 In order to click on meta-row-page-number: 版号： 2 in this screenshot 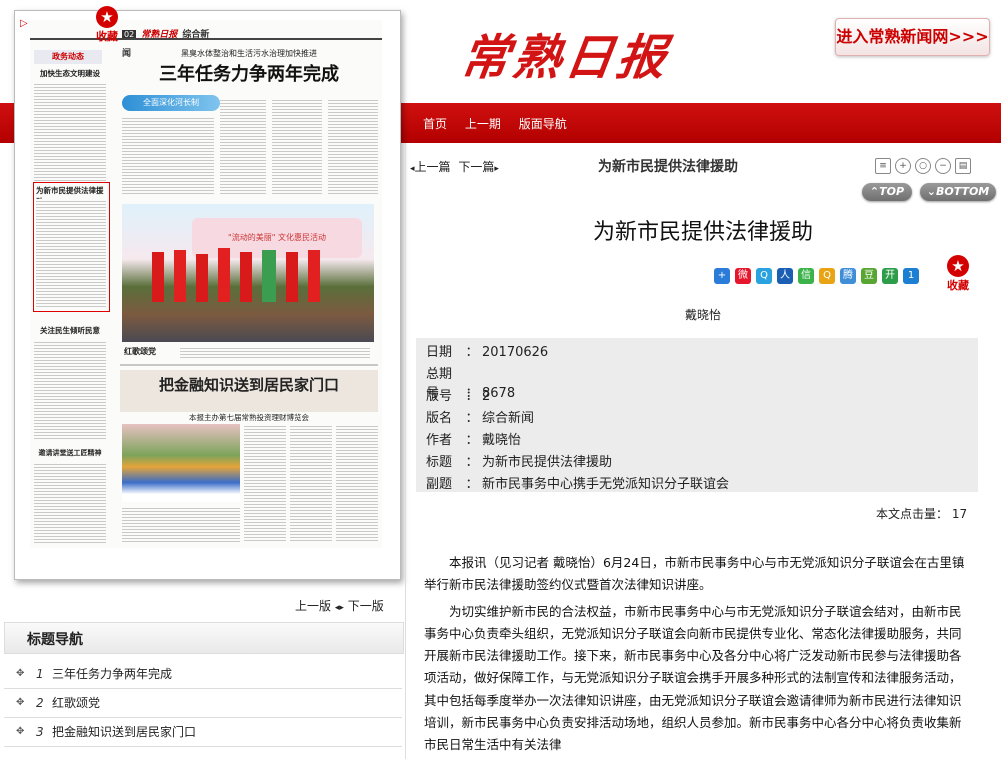, I will do `click(458, 396)`.